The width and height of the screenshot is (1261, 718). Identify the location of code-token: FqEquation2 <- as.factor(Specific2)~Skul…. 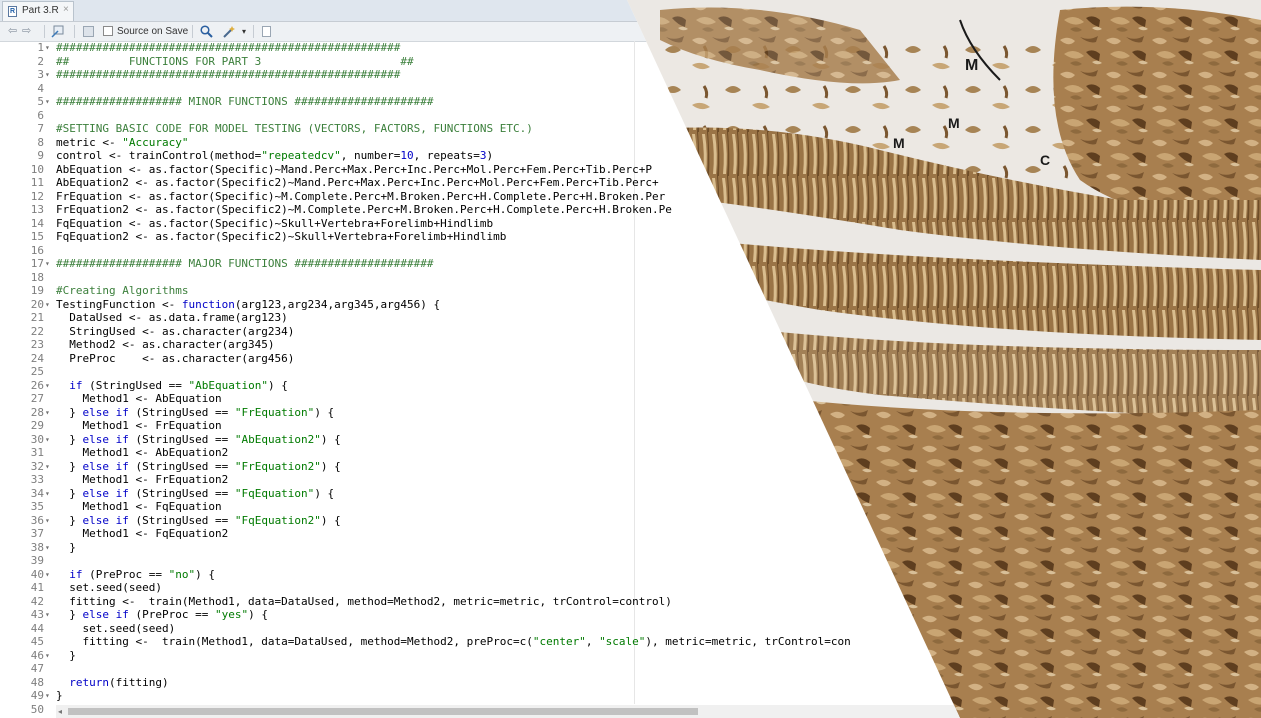
(281, 236).